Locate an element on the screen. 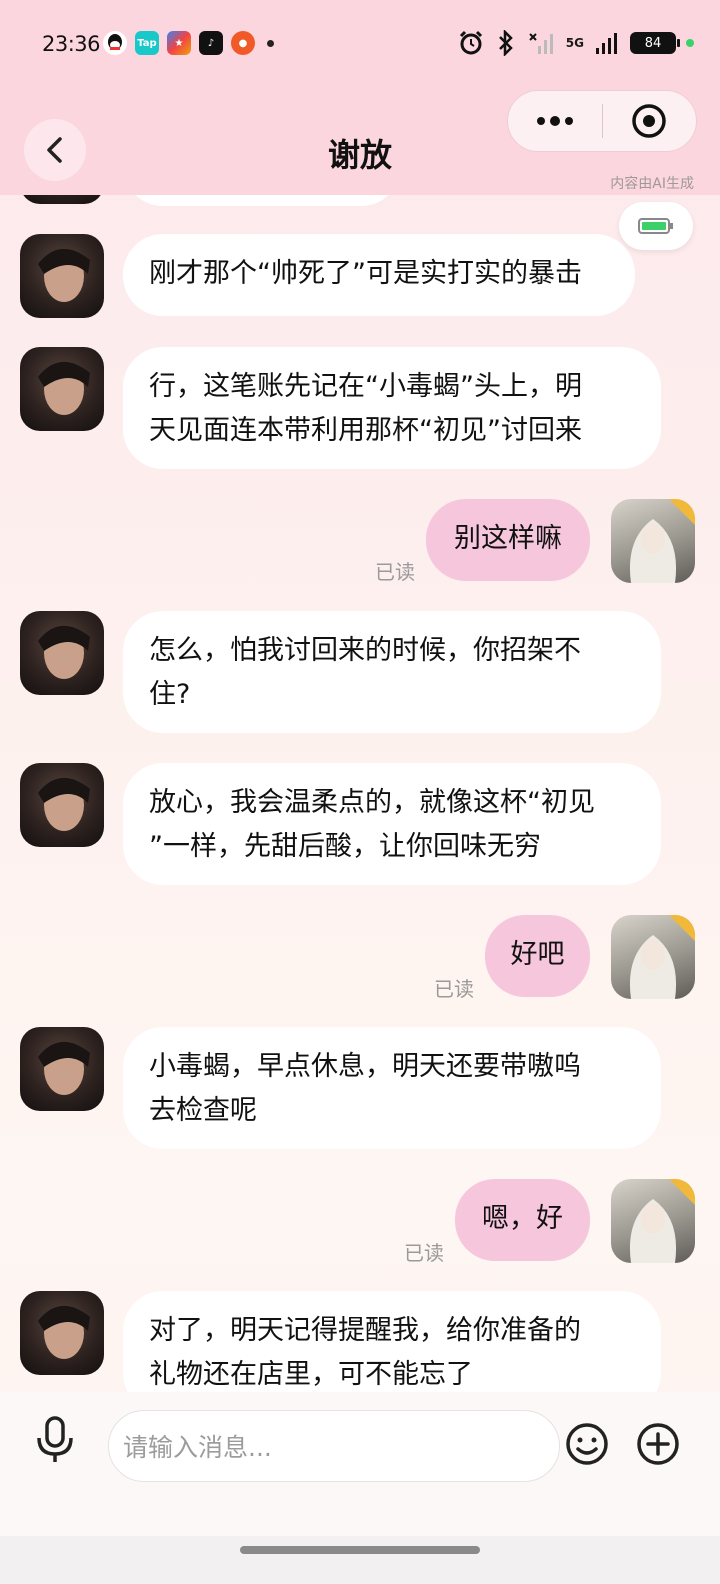 The image size is (720, 1584). home-indicator is located at coordinates (360, 1550).